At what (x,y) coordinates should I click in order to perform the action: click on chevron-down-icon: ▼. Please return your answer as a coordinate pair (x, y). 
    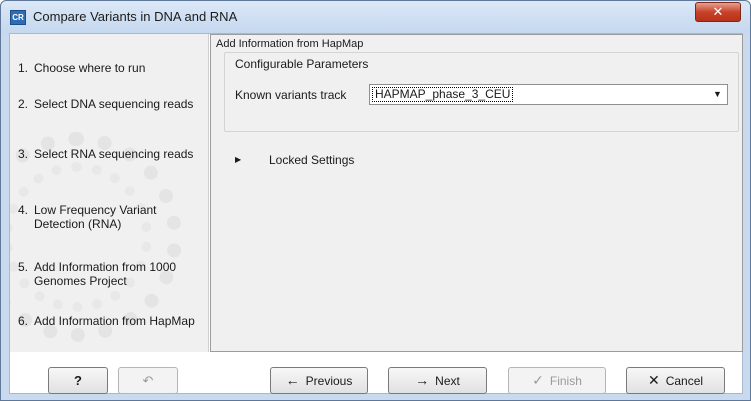
    Looking at the image, I should click on (717, 94).